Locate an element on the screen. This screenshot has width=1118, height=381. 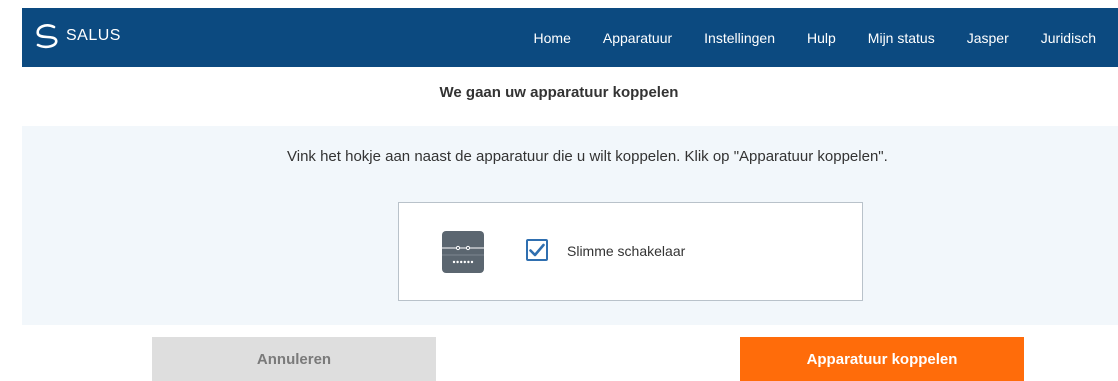
pair-devices-button: Apparatuur koppelen is located at coordinates (882, 359).